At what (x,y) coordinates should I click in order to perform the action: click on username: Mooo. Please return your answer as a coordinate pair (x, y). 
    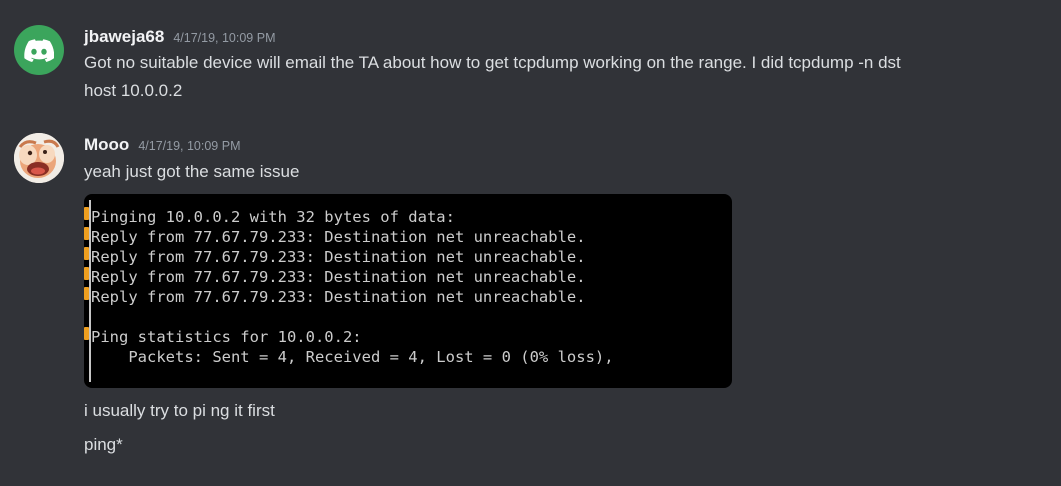
    Looking at the image, I should click on (106, 145).